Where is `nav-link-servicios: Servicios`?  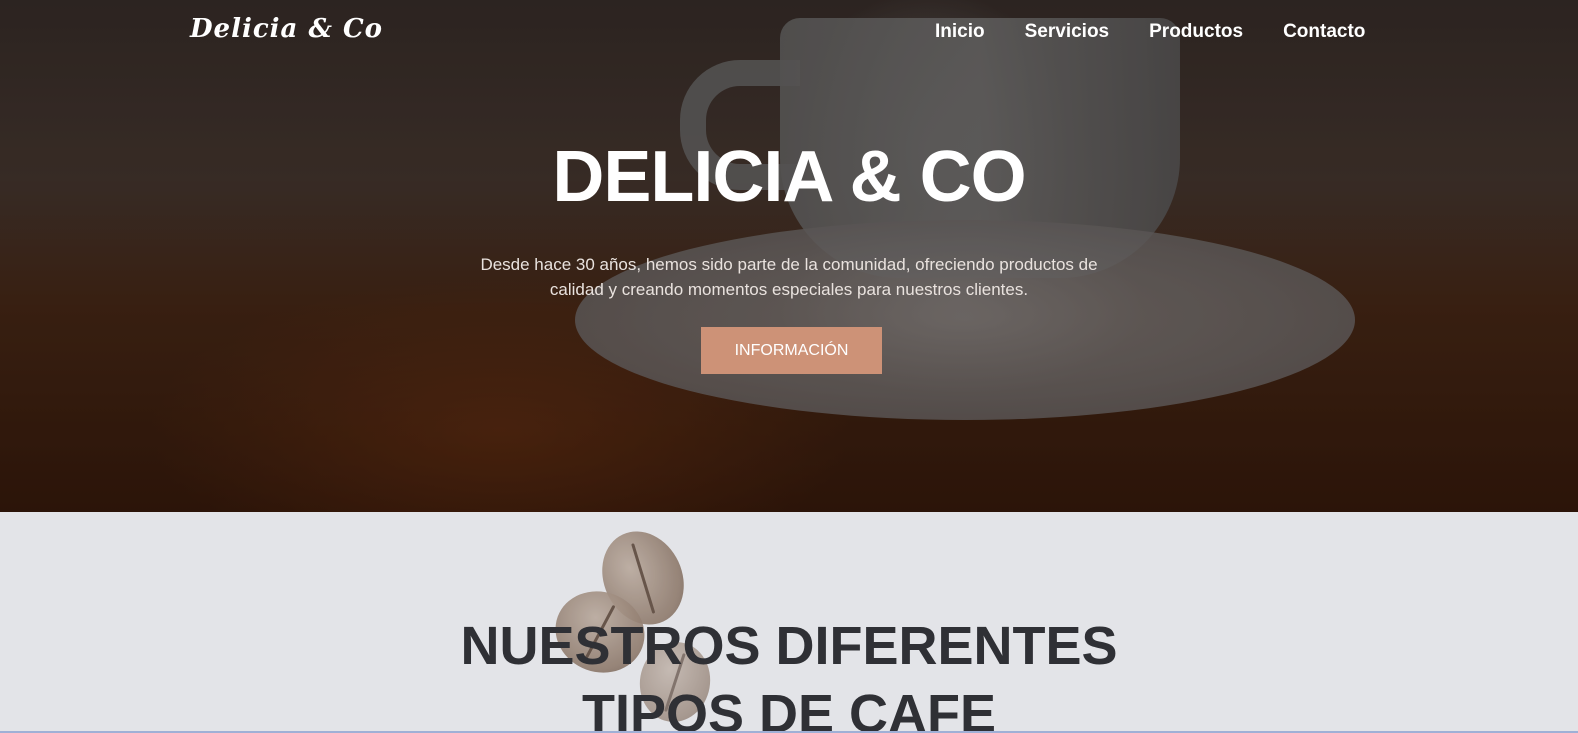 nav-link-servicios: Servicios is located at coordinates (1067, 32).